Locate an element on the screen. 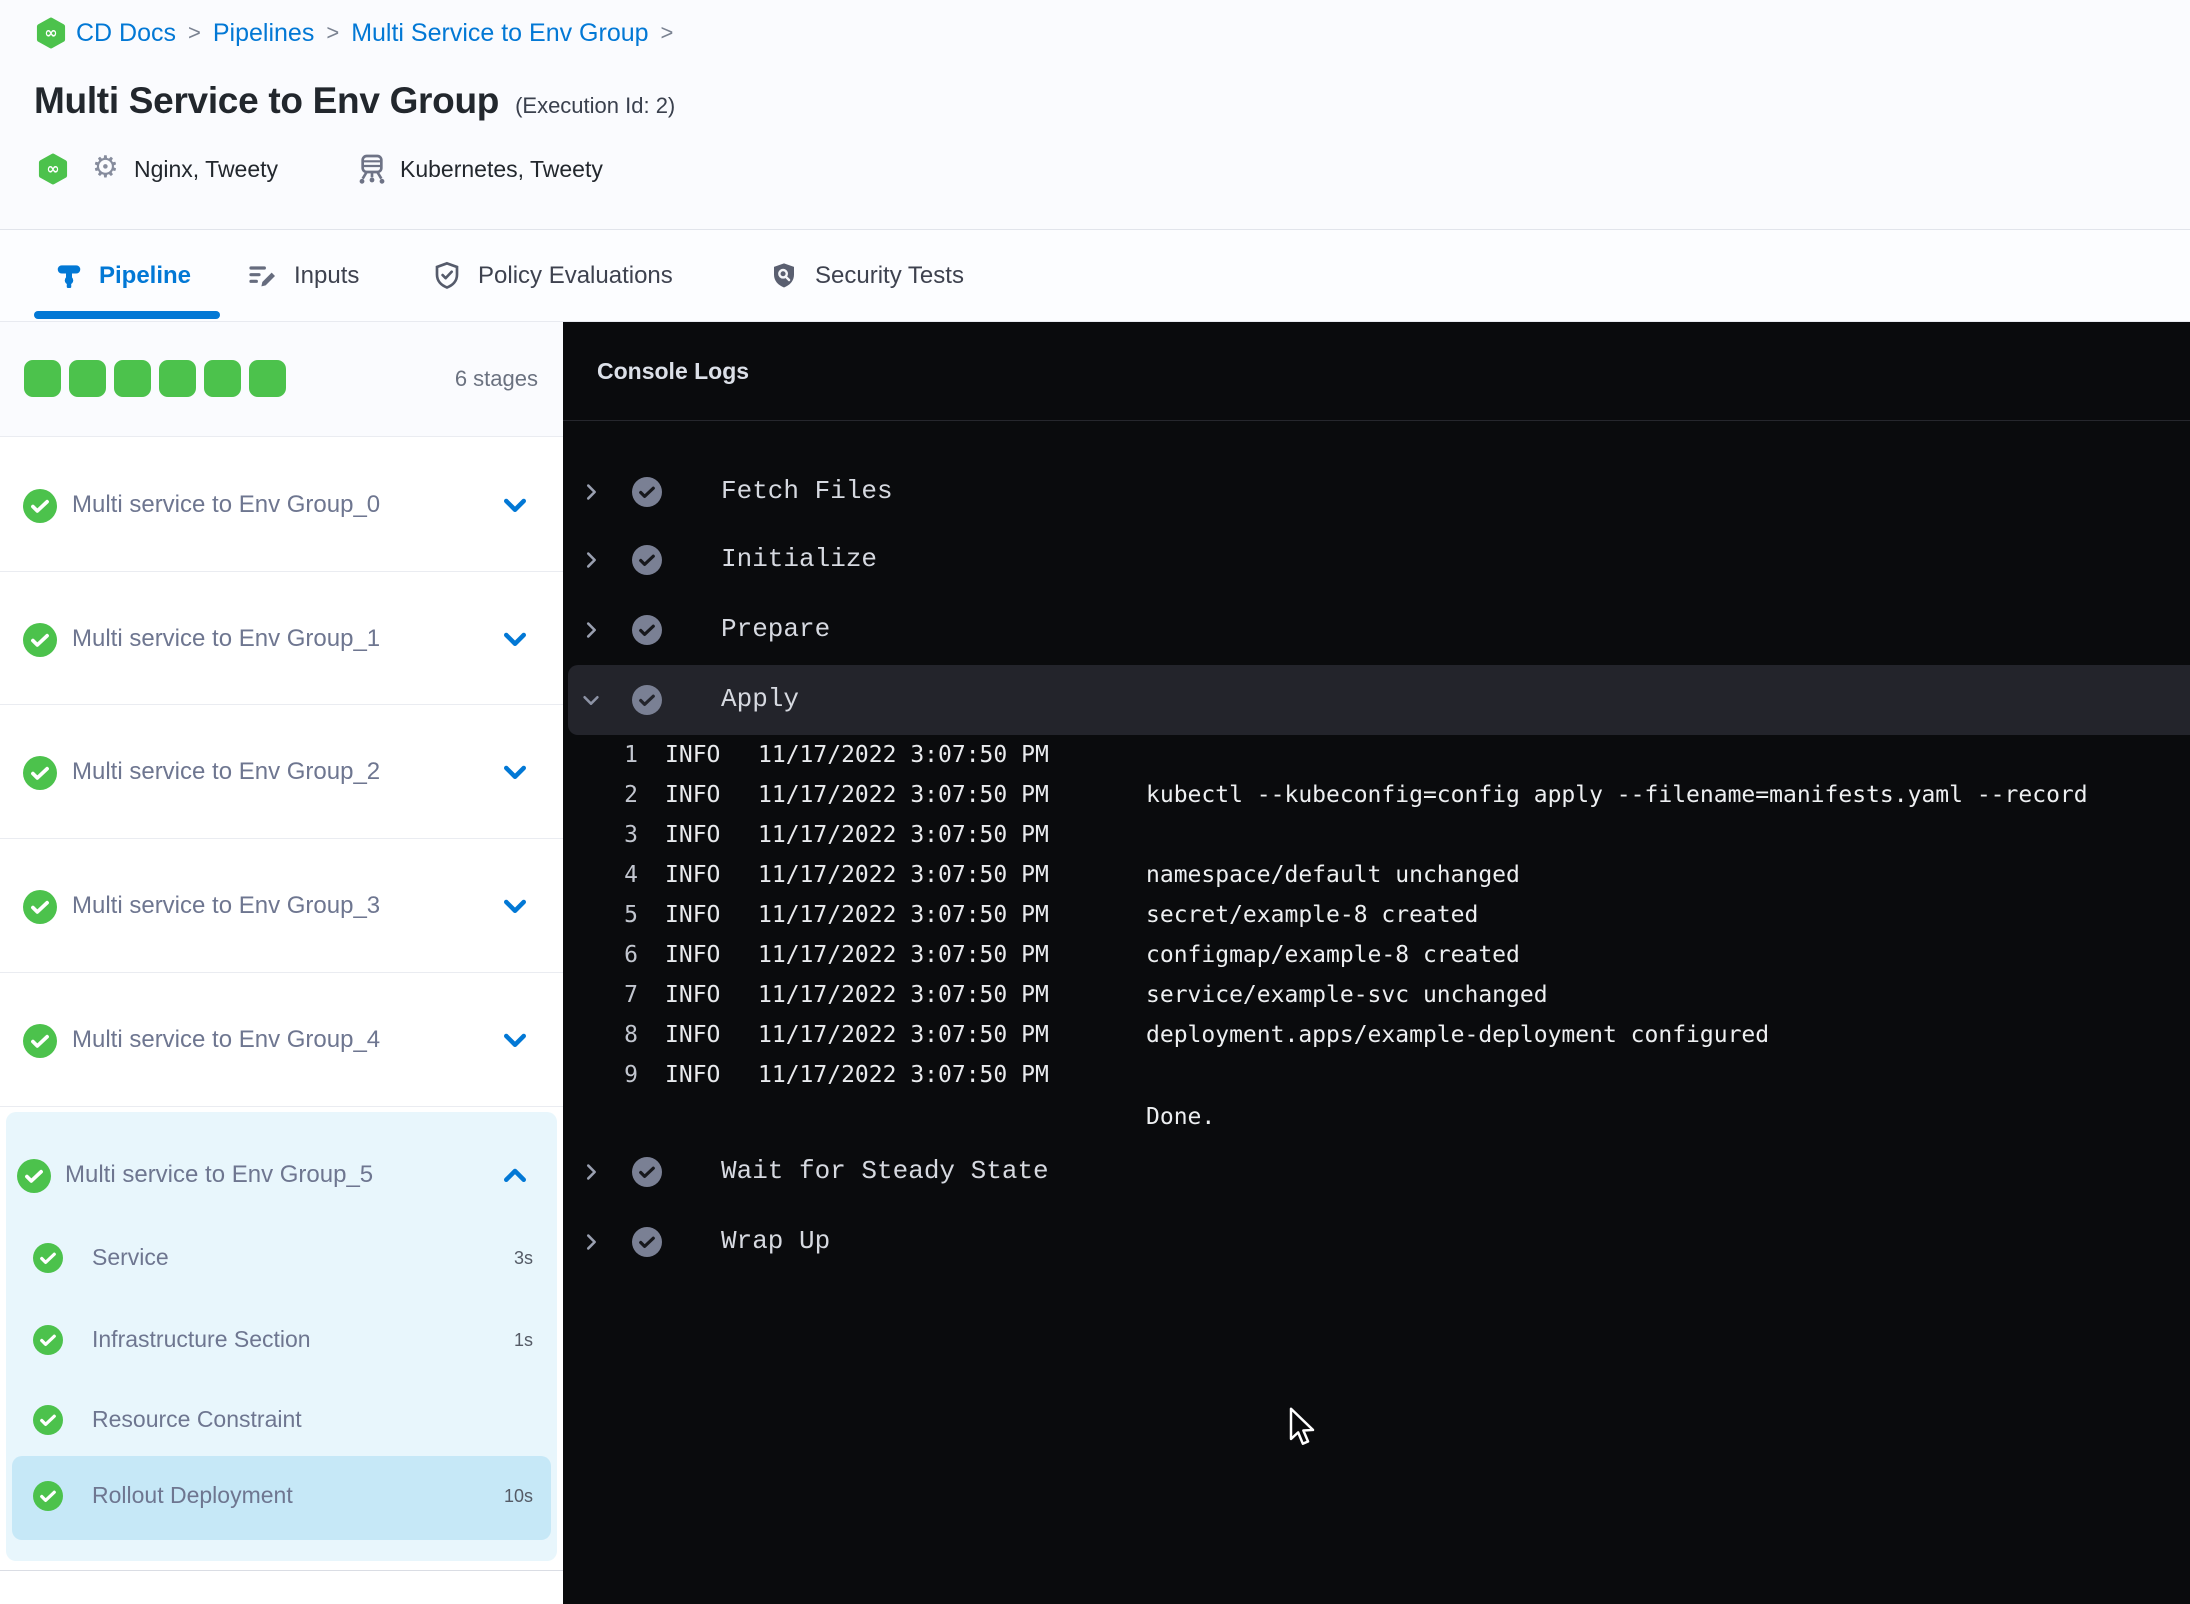 This screenshot has width=2190, height=1604. log-message: Done. is located at coordinates (1181, 1117).